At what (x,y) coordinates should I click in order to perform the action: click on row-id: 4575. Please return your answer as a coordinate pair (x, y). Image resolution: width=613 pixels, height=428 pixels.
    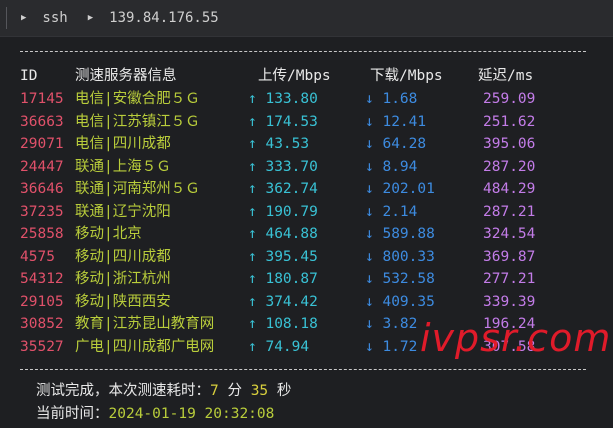
    Looking at the image, I should click on (37, 256).